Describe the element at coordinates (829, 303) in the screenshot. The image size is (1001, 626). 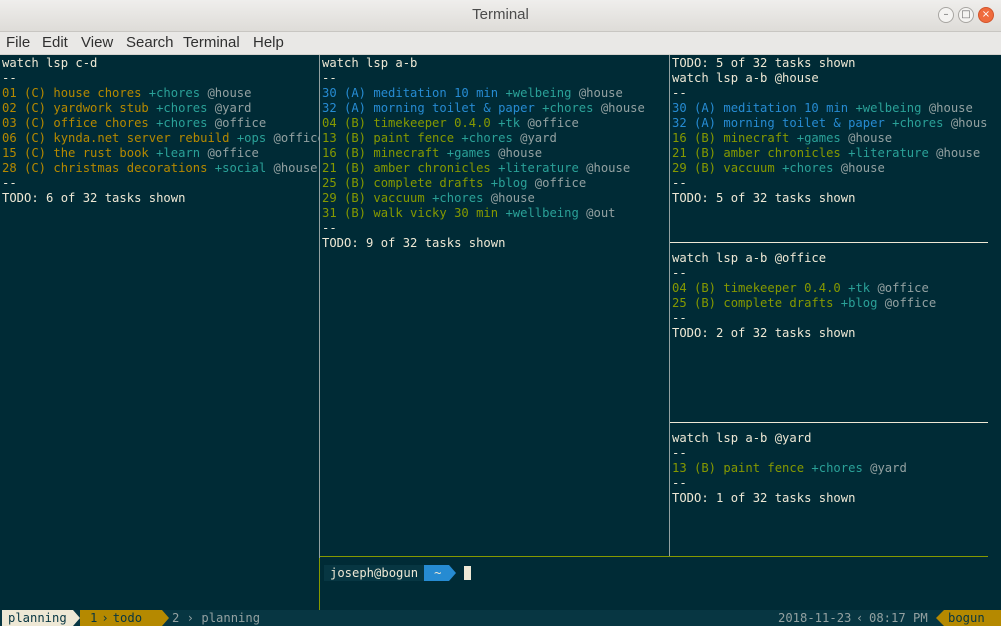
I see `task-line: 25 (B) complete drafts +blog @office` at that location.